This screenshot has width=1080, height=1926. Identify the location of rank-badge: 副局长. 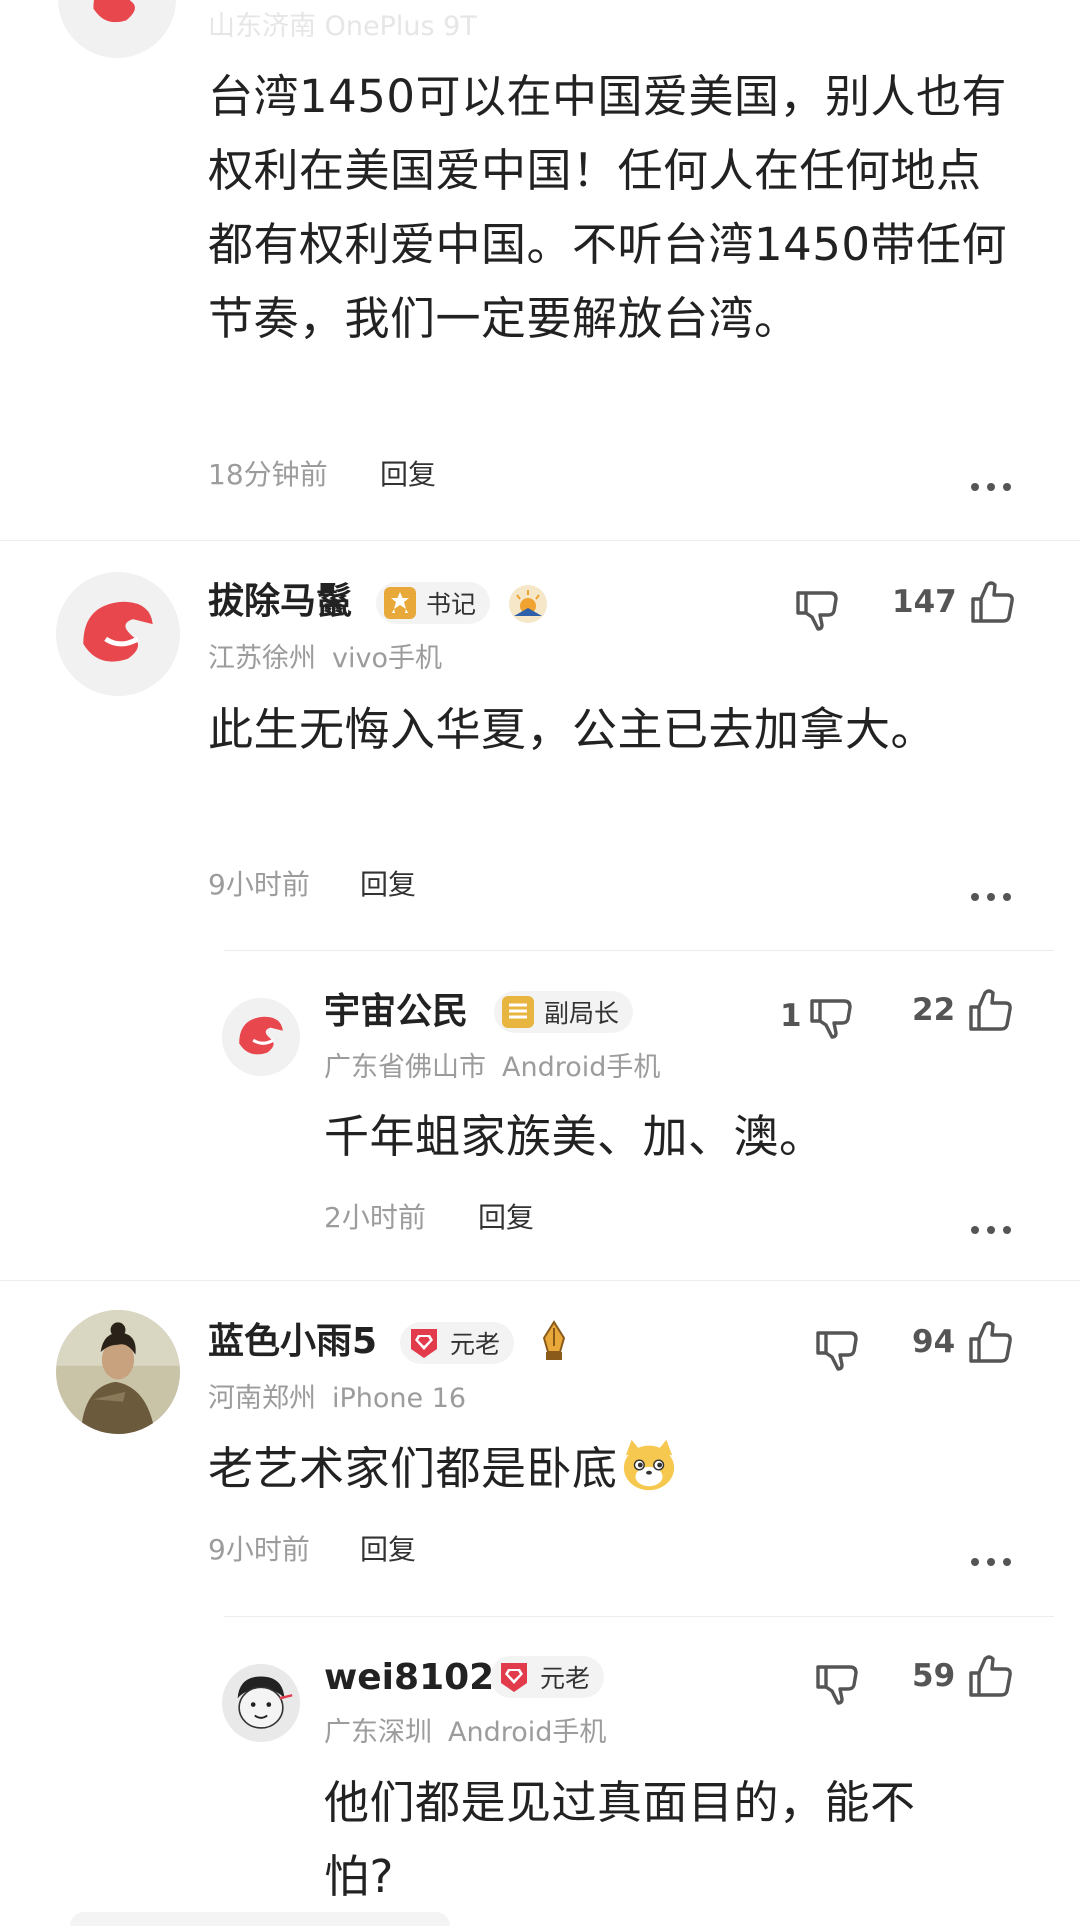
(564, 1012).